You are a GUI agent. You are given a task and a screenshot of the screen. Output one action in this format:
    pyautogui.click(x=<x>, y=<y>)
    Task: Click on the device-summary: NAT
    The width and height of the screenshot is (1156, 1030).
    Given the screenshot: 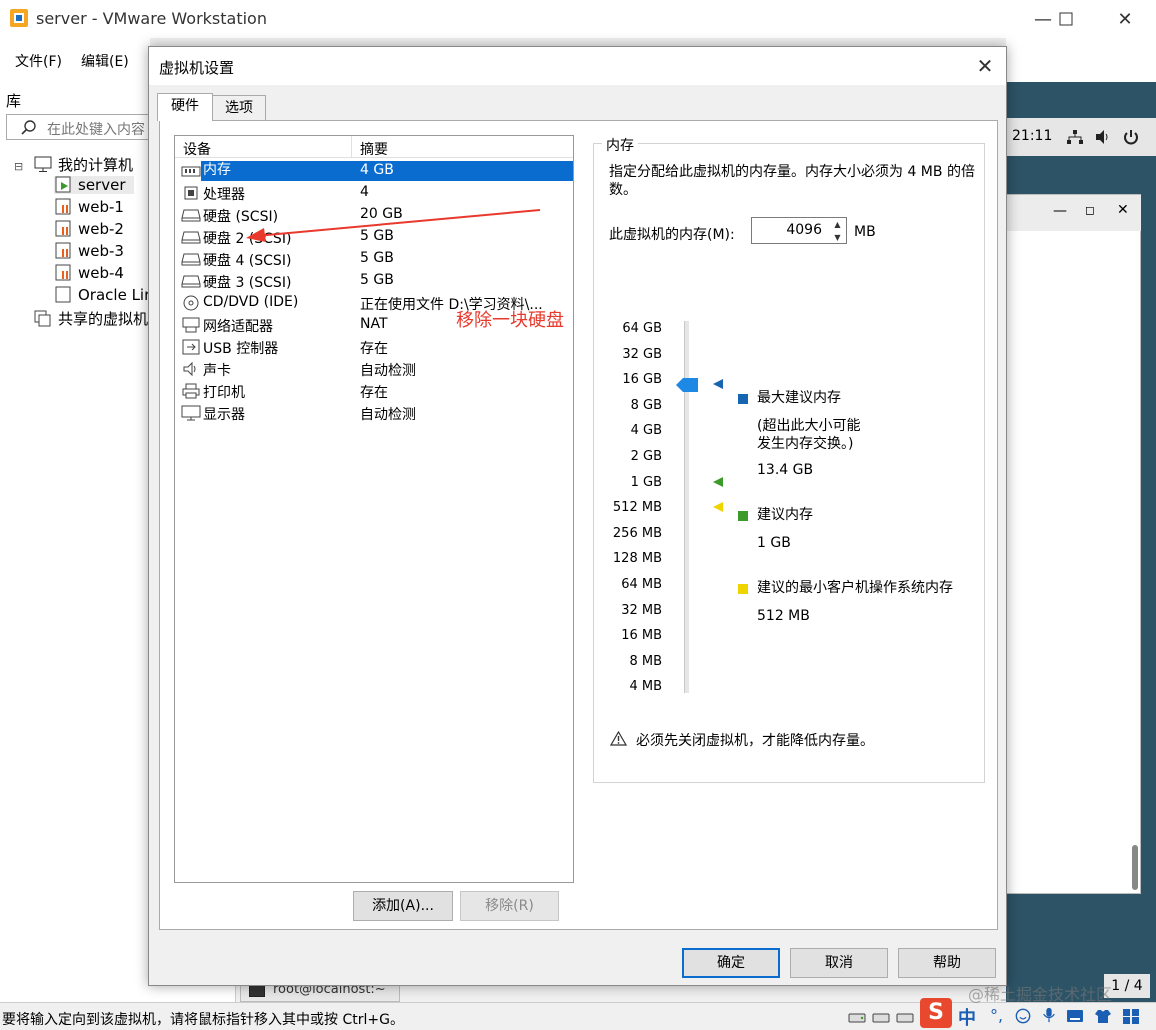 What is the action you would take?
    pyautogui.click(x=374, y=324)
    